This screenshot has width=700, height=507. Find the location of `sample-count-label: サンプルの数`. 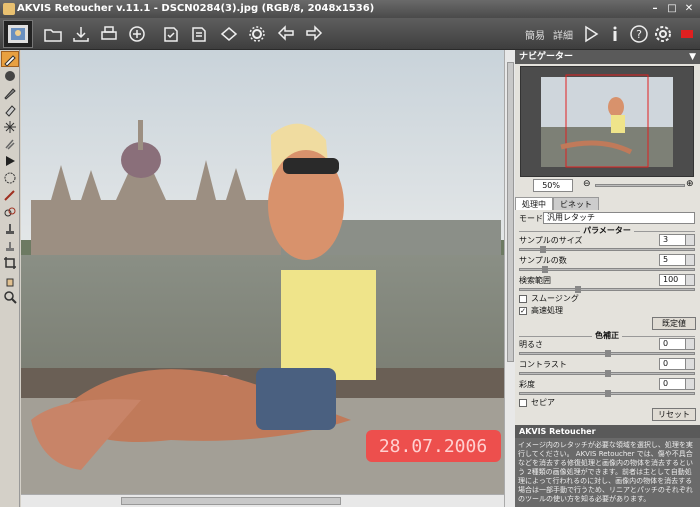

sample-count-label: サンプルの数 is located at coordinates (543, 260).